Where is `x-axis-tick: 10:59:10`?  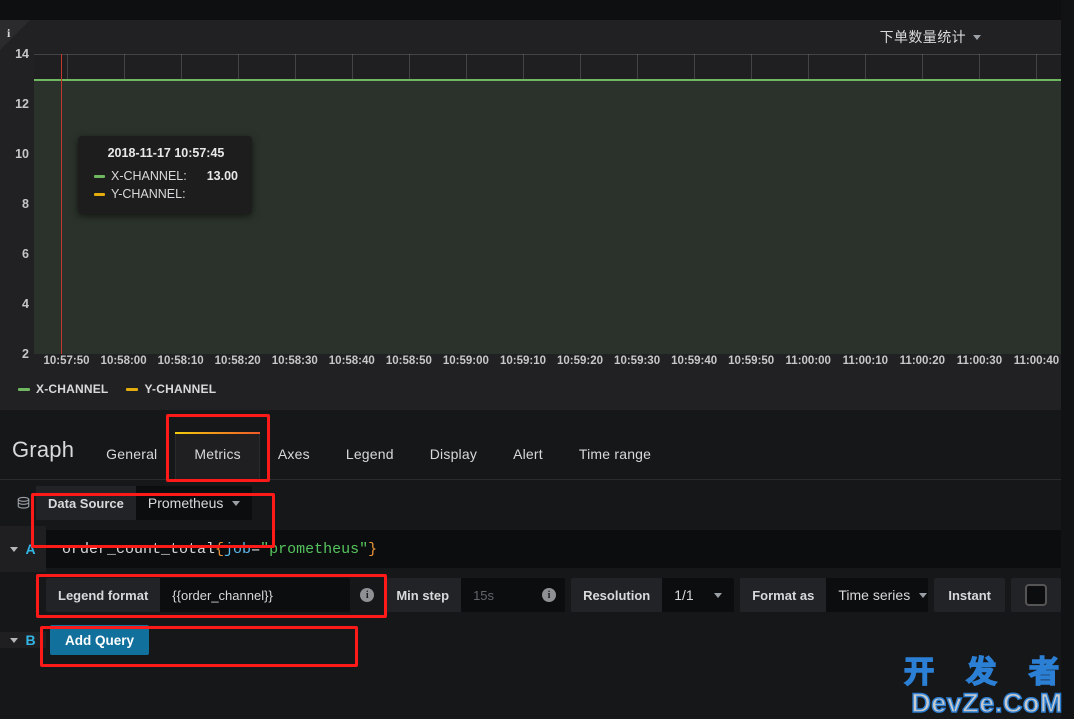 x-axis-tick: 10:59:10 is located at coordinates (522, 361).